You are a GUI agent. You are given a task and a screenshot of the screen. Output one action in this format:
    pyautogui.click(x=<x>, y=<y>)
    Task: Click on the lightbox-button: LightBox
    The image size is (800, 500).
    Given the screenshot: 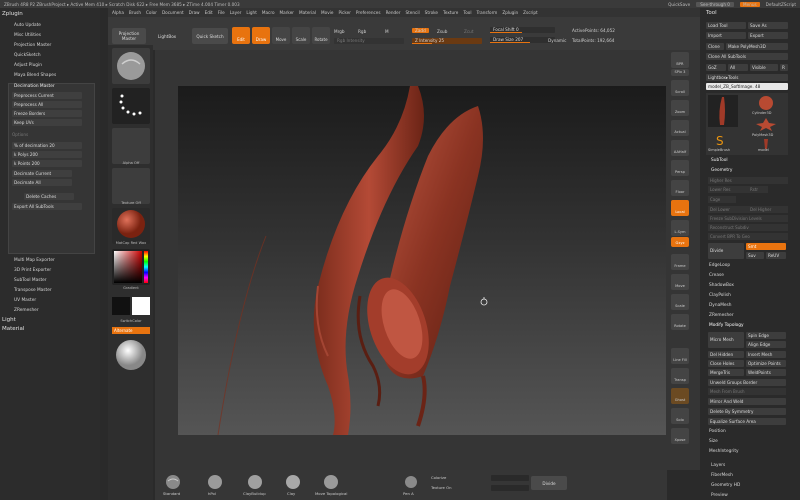 What is the action you would take?
    pyautogui.click(x=167, y=36)
    